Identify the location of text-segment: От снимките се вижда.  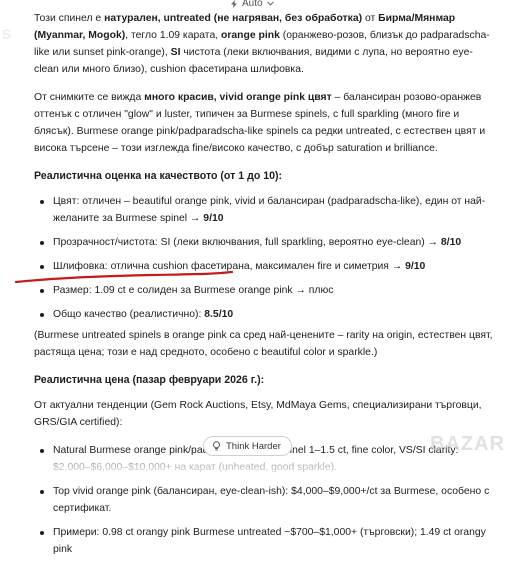
(89, 97).